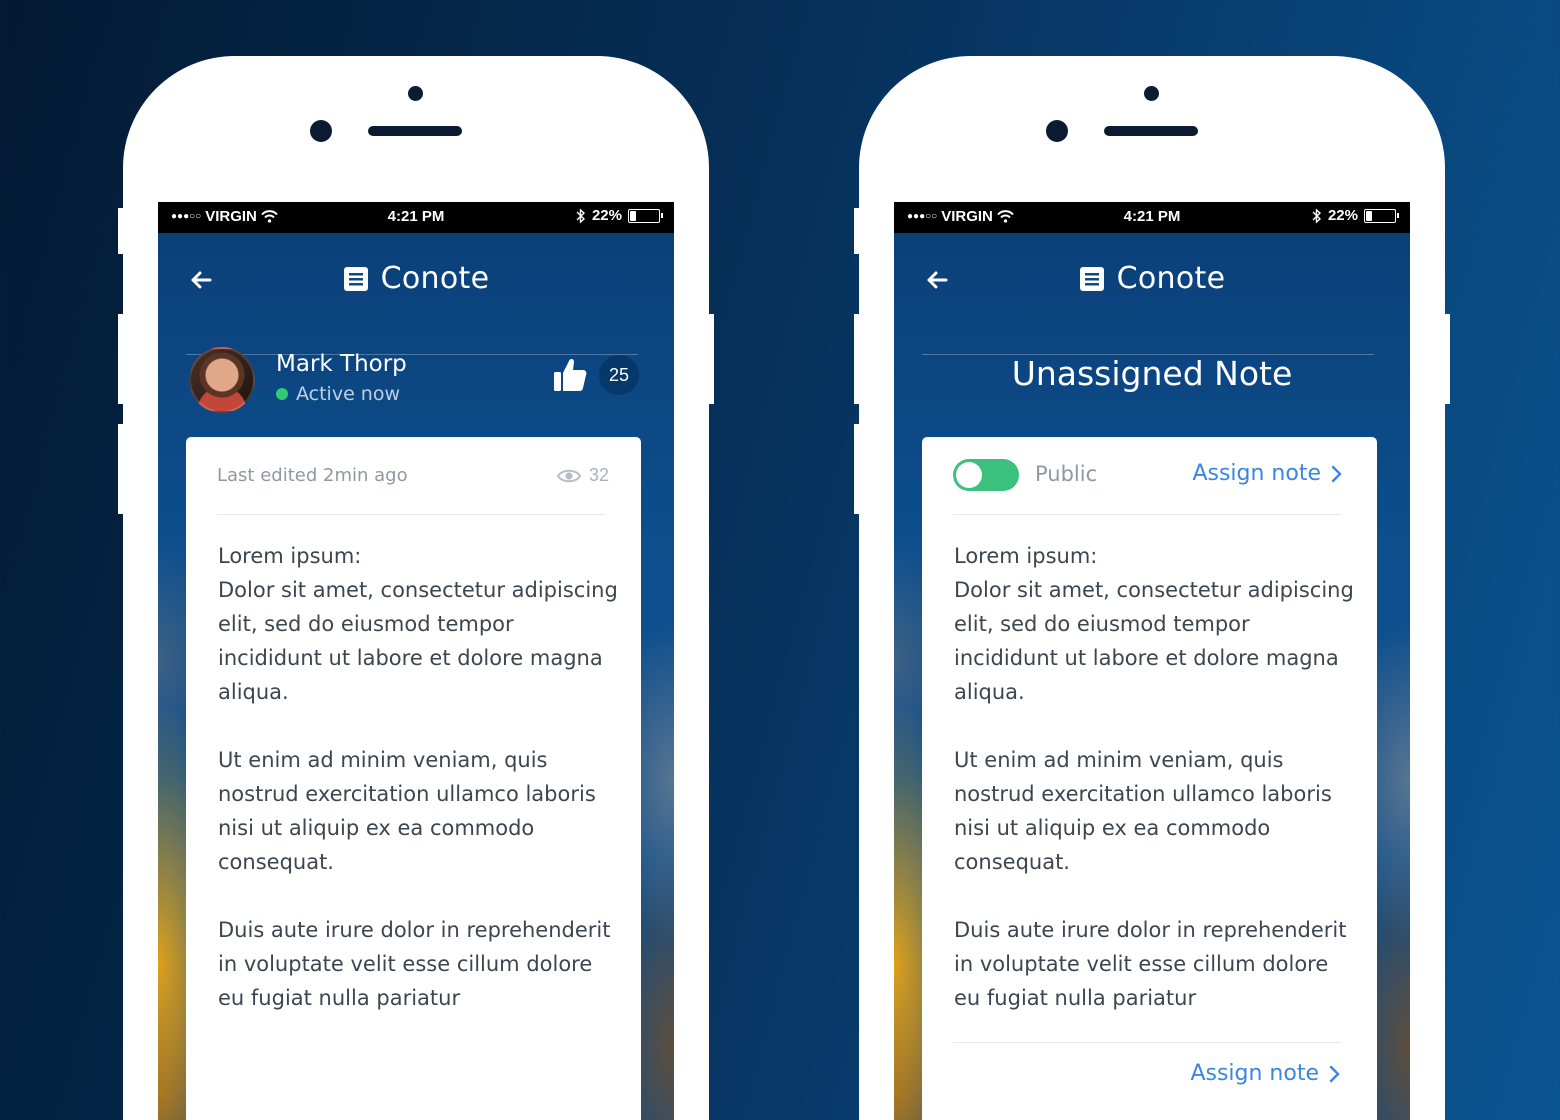 The image size is (1560, 1120). Describe the element at coordinates (1147, 1042) in the screenshot. I see `card-divider-bottom` at that location.